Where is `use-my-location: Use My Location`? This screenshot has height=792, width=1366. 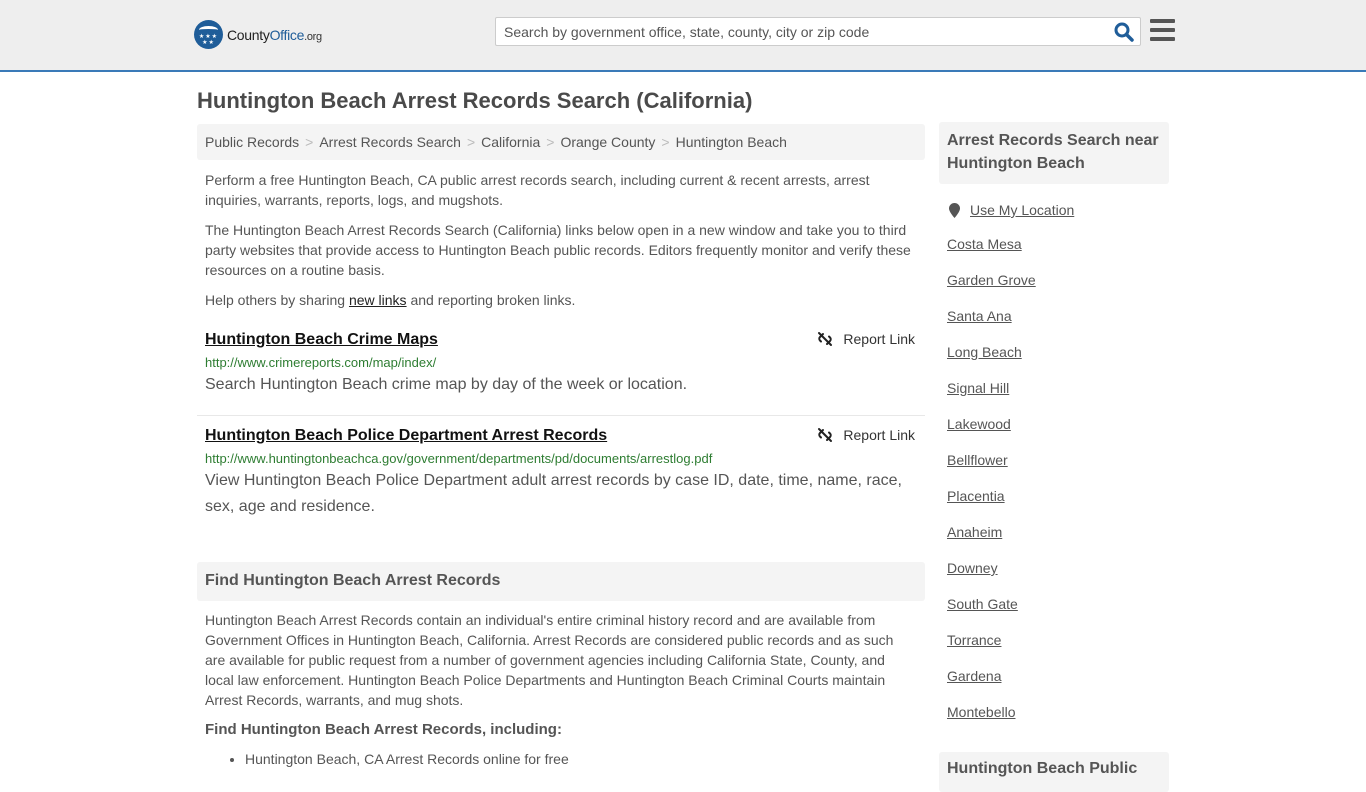
use-my-location: Use My Location is located at coordinates (1054, 210).